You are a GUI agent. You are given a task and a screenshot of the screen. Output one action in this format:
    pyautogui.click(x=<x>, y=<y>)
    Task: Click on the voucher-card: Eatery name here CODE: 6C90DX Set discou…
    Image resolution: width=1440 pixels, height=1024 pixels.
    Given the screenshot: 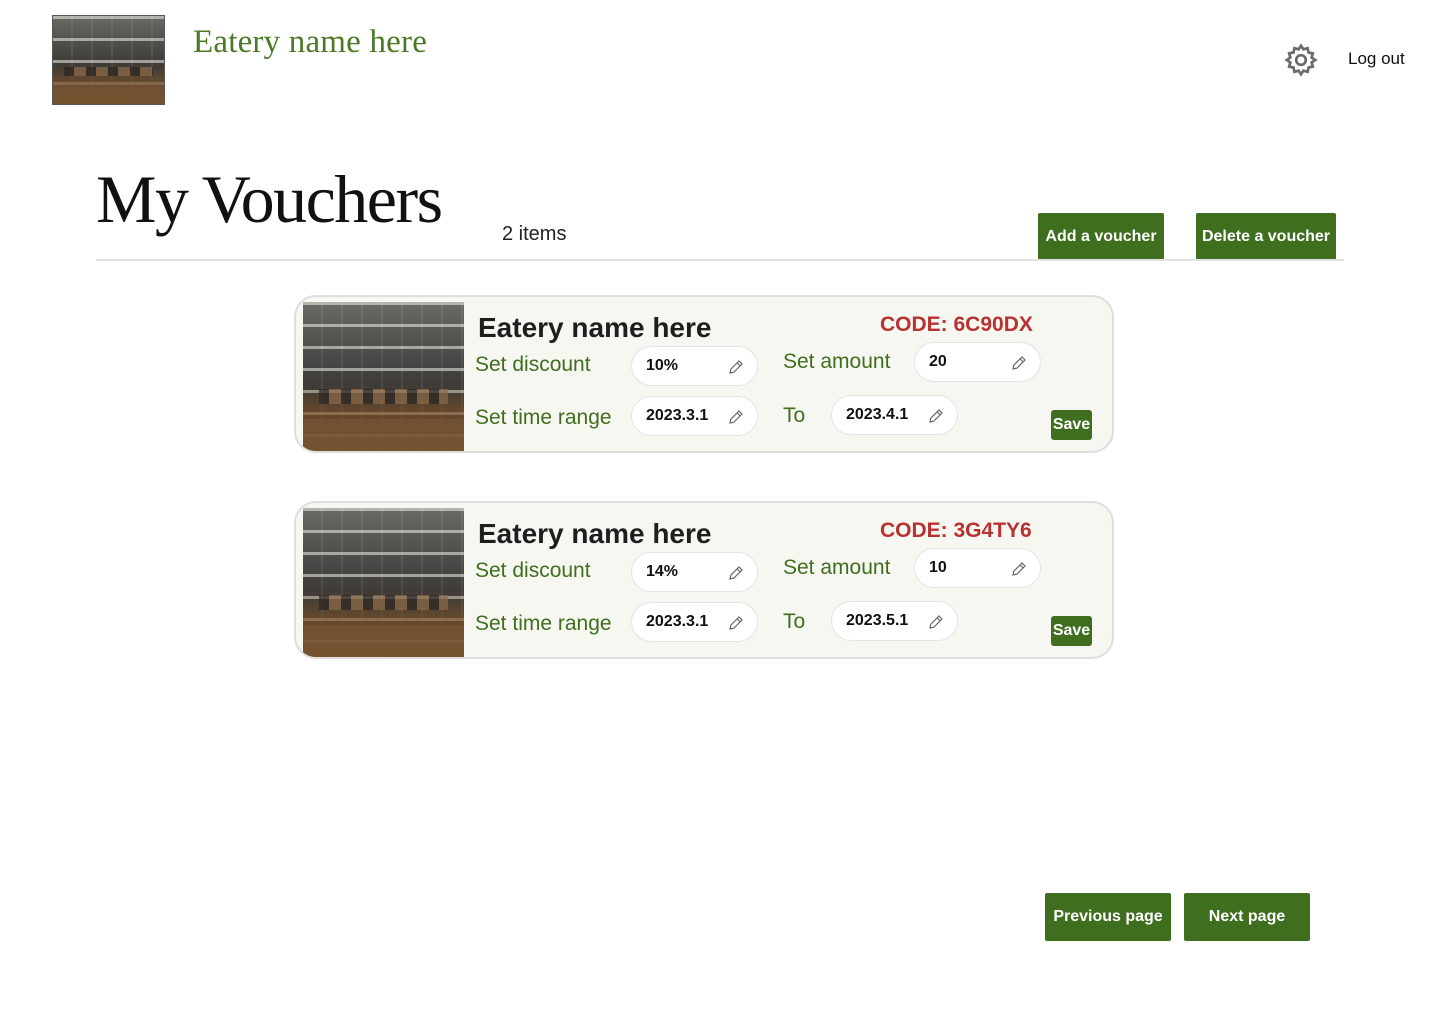 What is the action you would take?
    pyautogui.click(x=704, y=374)
    